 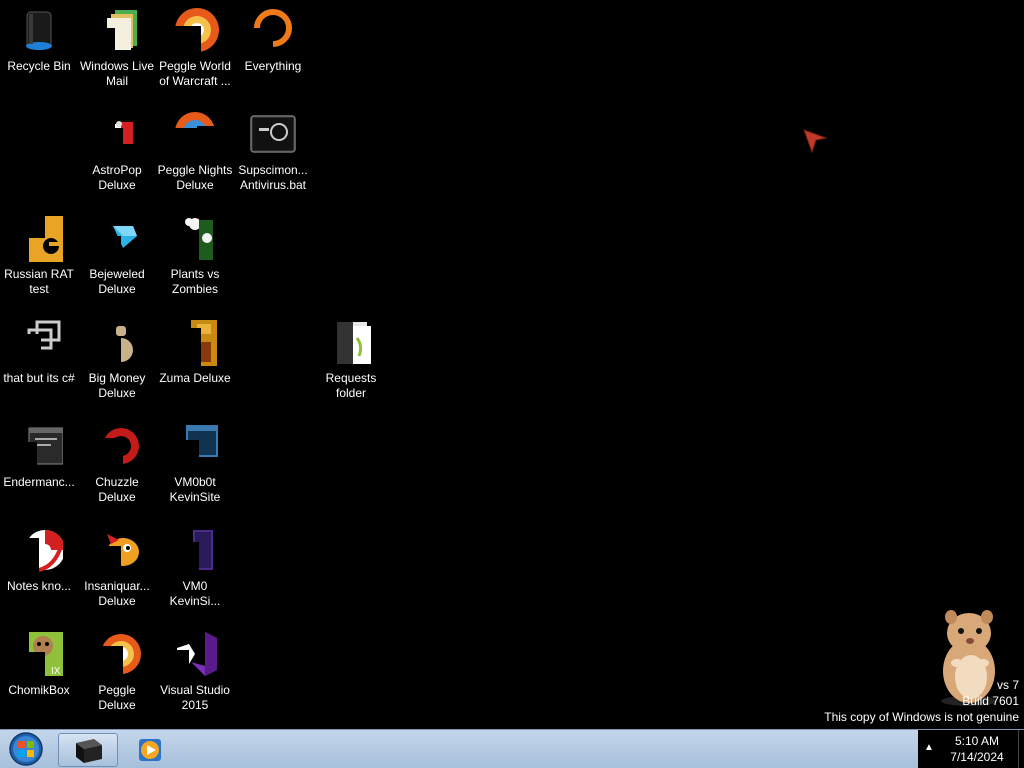 I want to click on chuzzle-icon, so click(x=117, y=446).